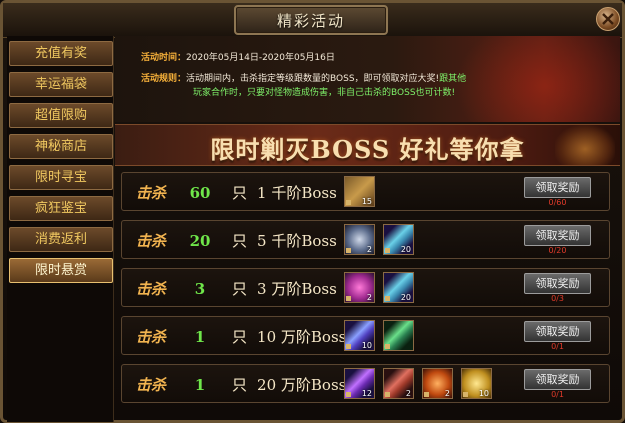 The height and width of the screenshot is (423, 625). I want to click on green-crystal-icon, so click(398, 335).